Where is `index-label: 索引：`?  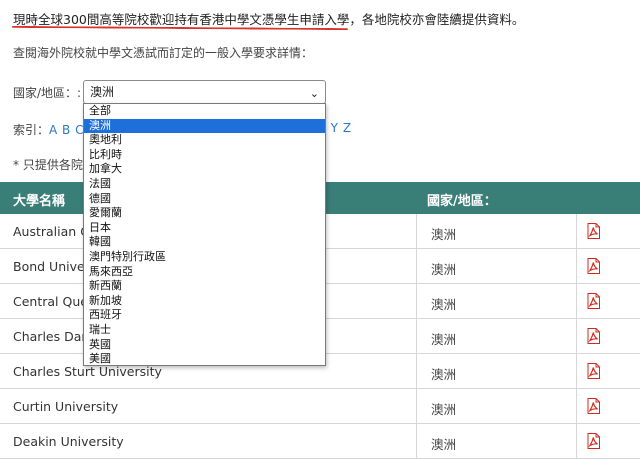 index-label: 索引： is located at coordinates (31, 130).